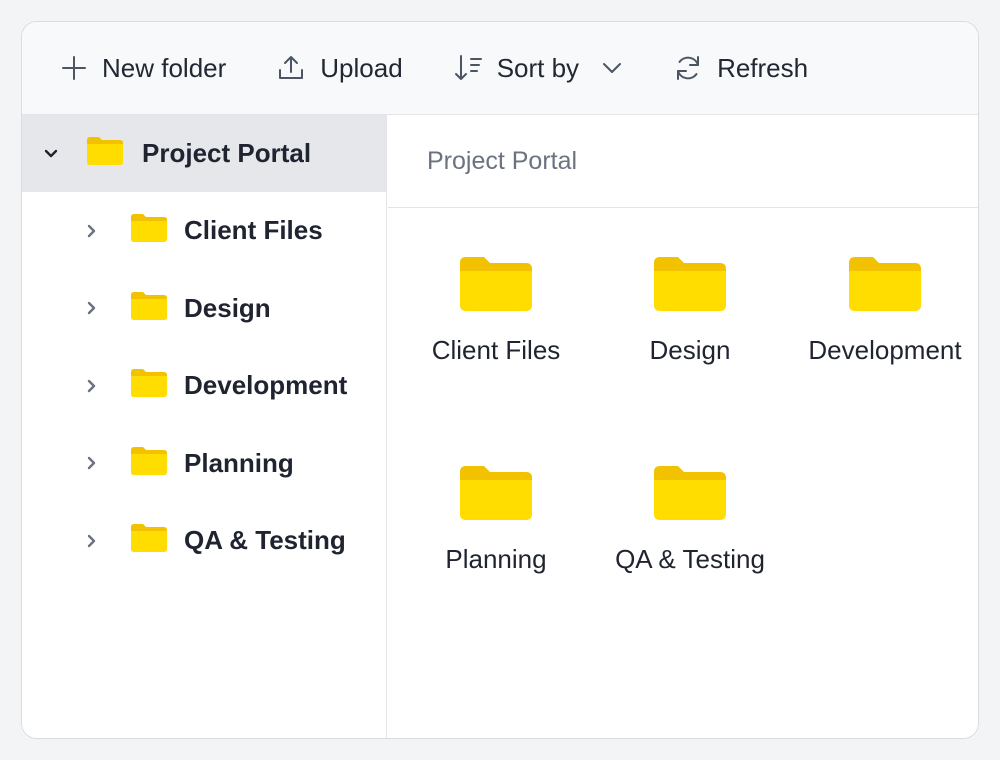 The width and height of the screenshot is (1000, 760). I want to click on upload-button: Upload, so click(339, 68).